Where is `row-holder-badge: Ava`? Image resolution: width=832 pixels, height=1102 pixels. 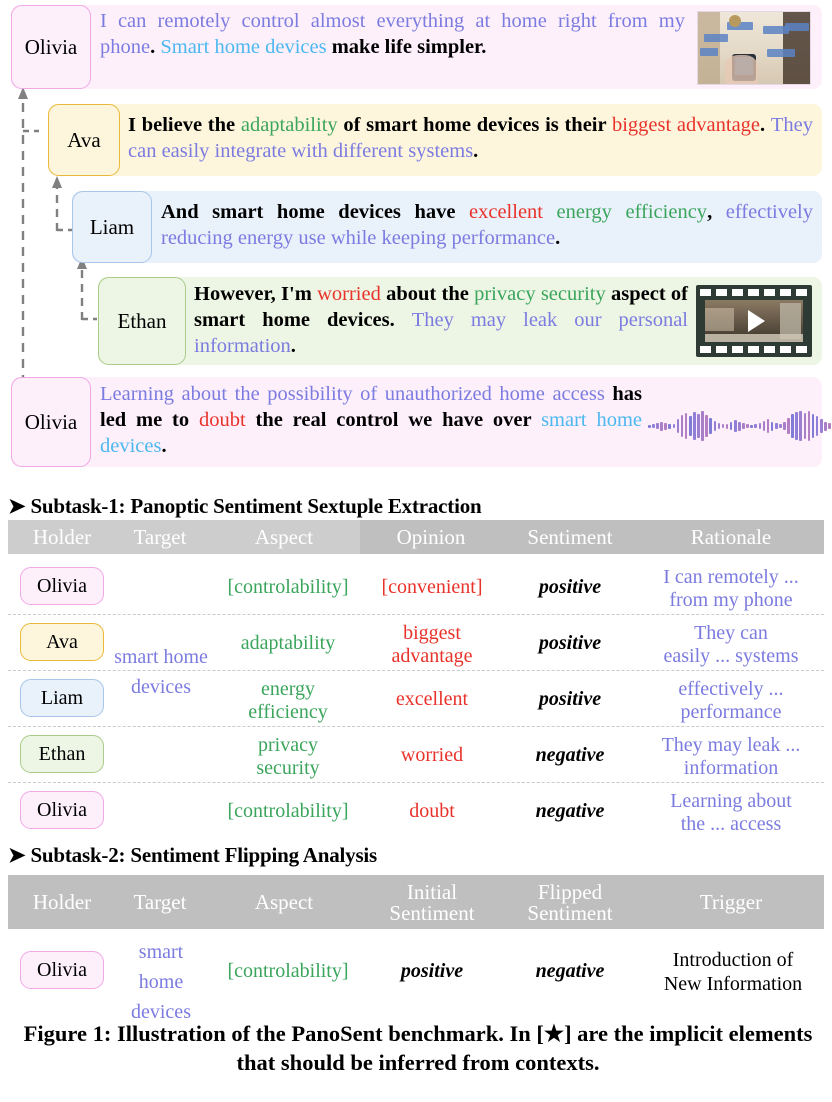
row-holder-badge: Ava is located at coordinates (62, 642).